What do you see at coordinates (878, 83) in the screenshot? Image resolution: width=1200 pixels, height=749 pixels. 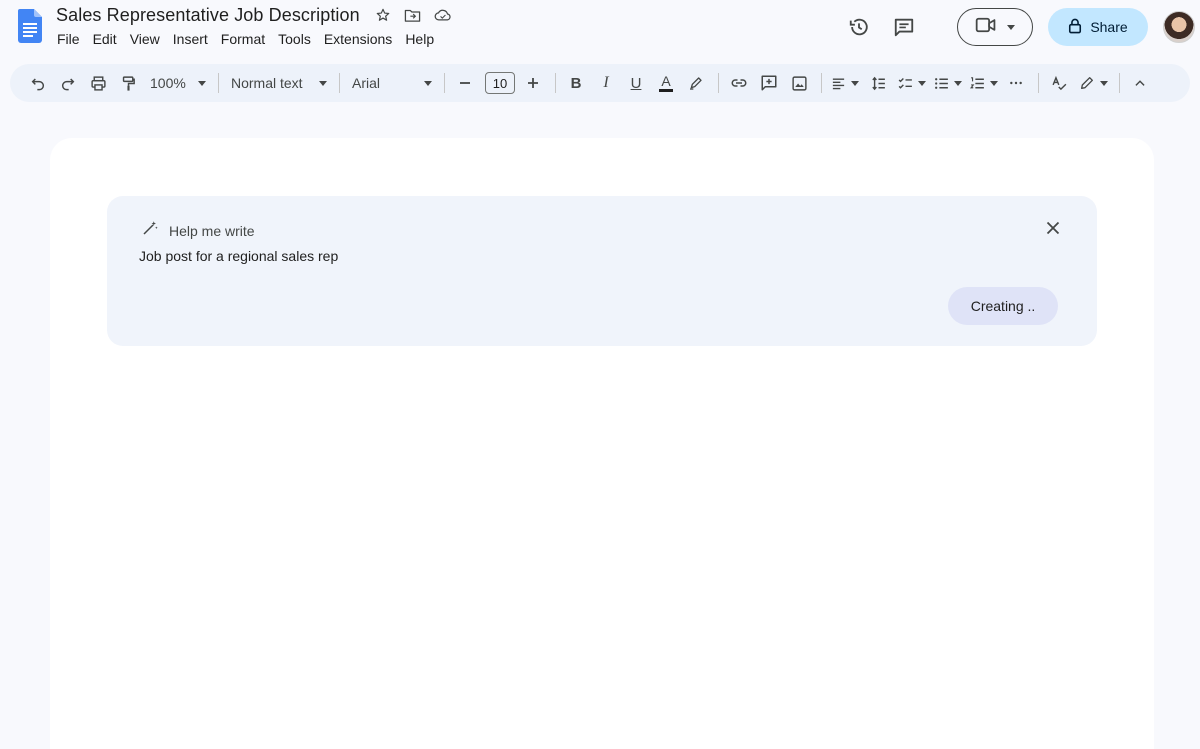 I see `line-spacing-icon` at bounding box center [878, 83].